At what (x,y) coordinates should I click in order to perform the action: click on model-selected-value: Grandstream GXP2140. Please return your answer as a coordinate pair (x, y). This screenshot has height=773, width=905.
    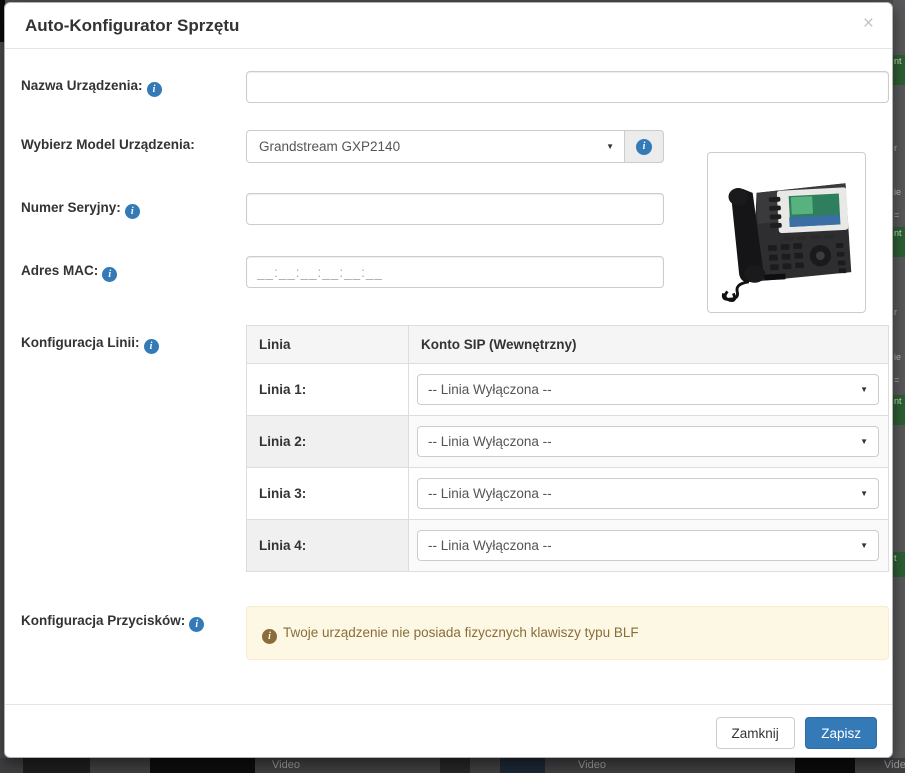
    Looking at the image, I should click on (330, 146).